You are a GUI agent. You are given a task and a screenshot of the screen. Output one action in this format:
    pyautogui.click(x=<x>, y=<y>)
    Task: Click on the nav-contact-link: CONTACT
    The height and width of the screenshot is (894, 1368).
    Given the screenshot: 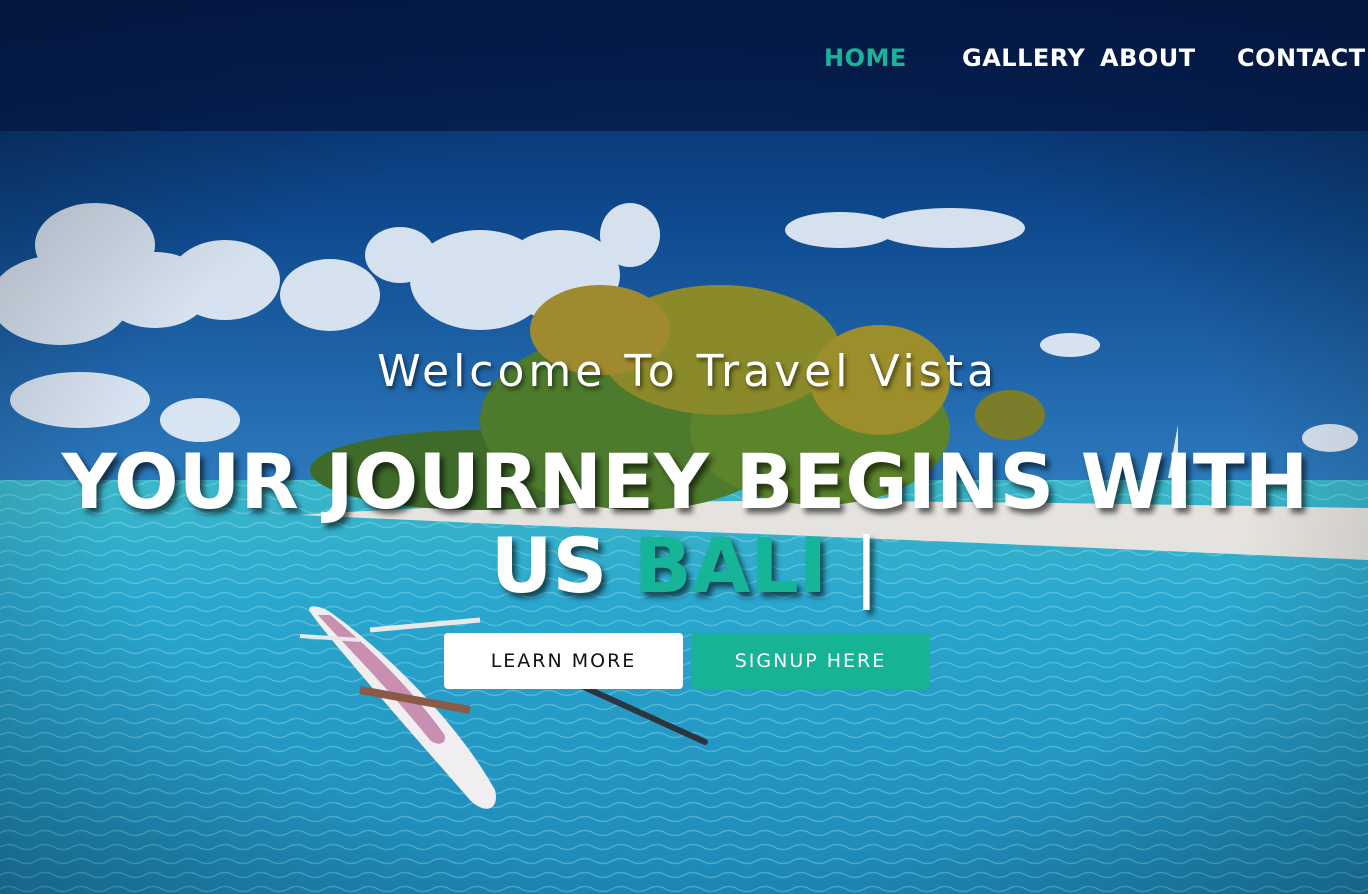 What is the action you would take?
    pyautogui.click(x=1301, y=58)
    